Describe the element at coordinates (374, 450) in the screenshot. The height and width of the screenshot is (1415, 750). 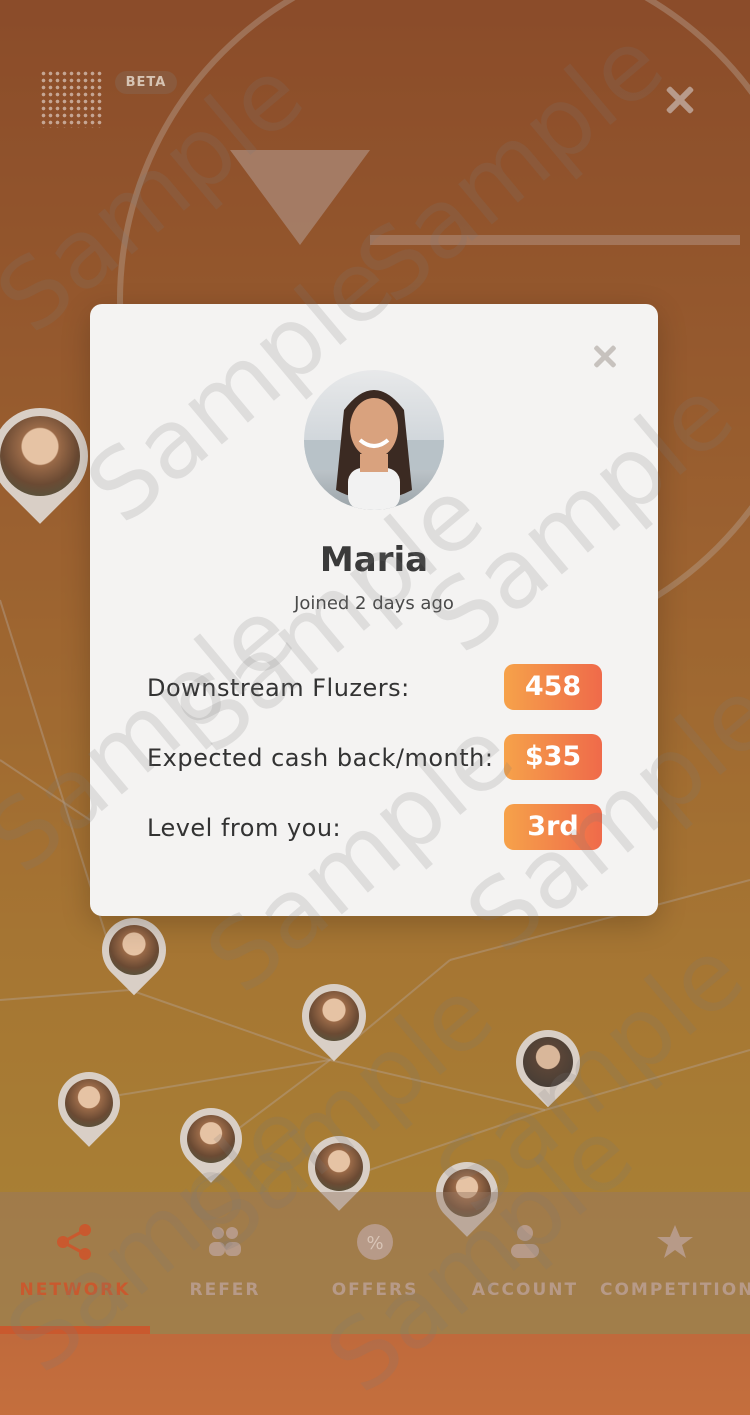
I see `profile-photo` at that location.